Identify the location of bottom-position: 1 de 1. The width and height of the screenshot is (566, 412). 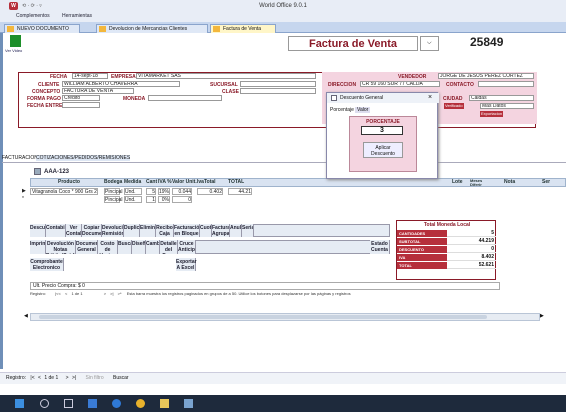
(51, 378).